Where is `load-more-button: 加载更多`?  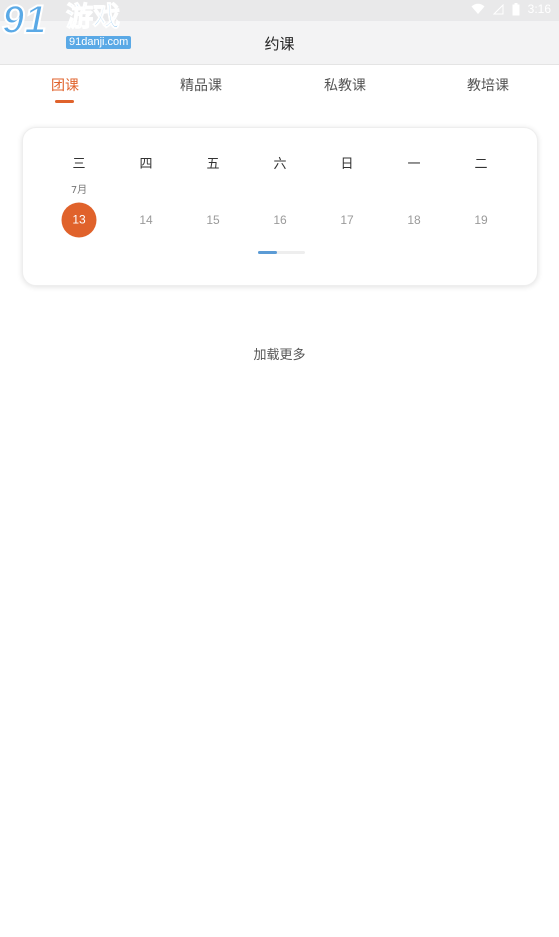
load-more-button: 加载更多 is located at coordinates (279, 353).